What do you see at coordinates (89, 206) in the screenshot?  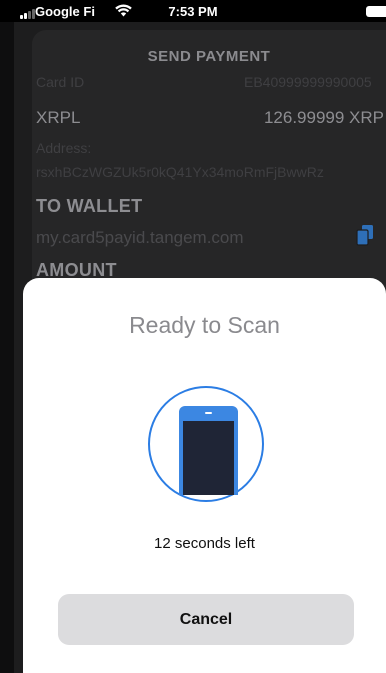 I see `to-wallet-label: TO WALLET` at bounding box center [89, 206].